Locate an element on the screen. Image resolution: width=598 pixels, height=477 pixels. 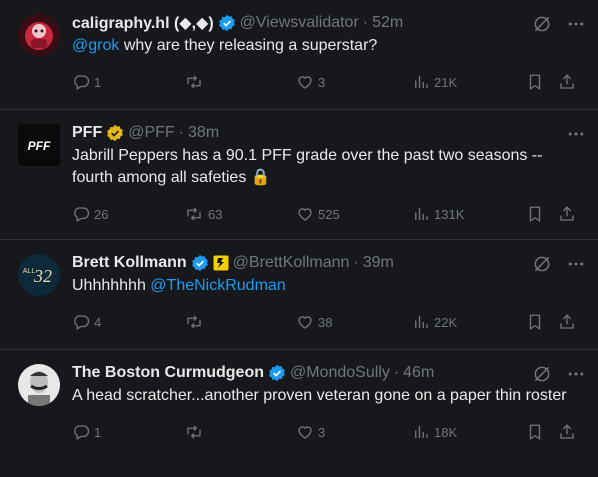
handle: @MondoSully is located at coordinates (340, 373).